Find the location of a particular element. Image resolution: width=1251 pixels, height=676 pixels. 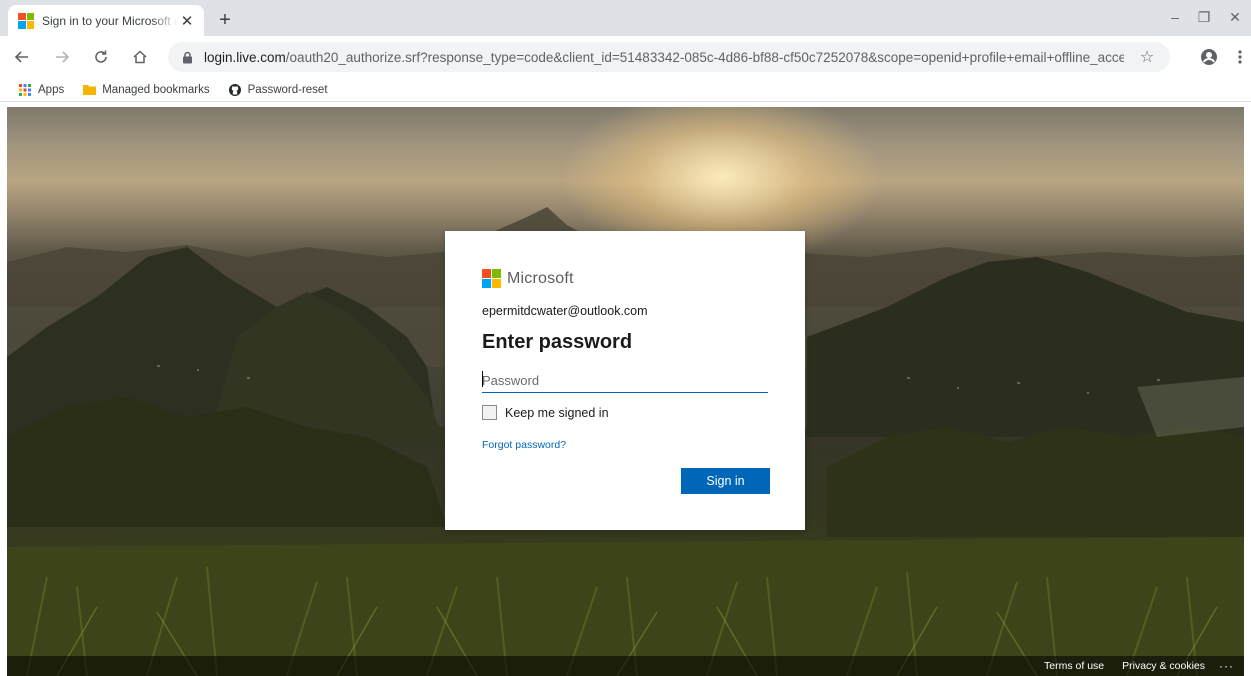

bookmark-password-reset: Password-reset is located at coordinates (278, 90).